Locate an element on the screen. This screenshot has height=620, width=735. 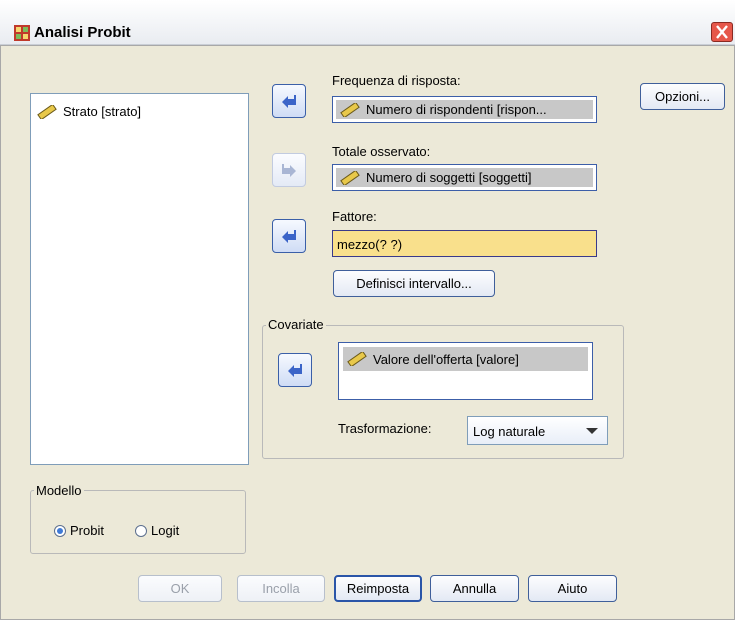
help-button: Aiuto is located at coordinates (572, 588).